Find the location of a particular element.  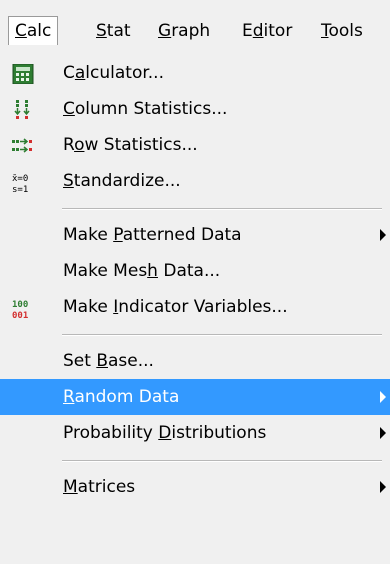

mnemonic-char: P is located at coordinates (118, 235).